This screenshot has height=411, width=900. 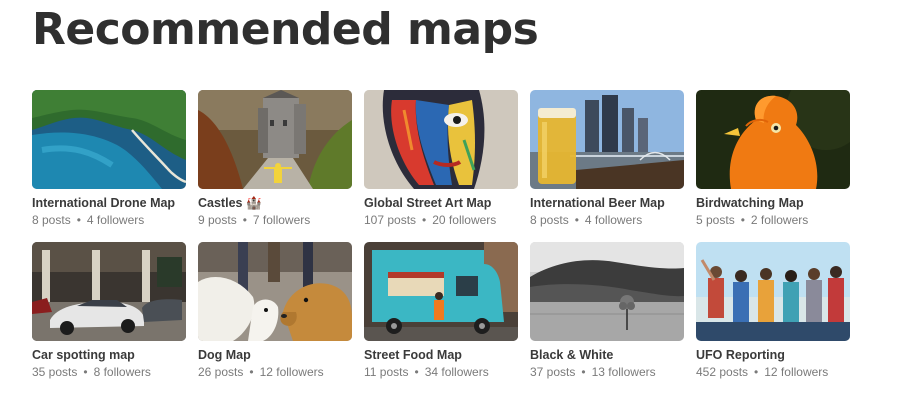 I want to click on map-title: Car spotting map, so click(x=109, y=355).